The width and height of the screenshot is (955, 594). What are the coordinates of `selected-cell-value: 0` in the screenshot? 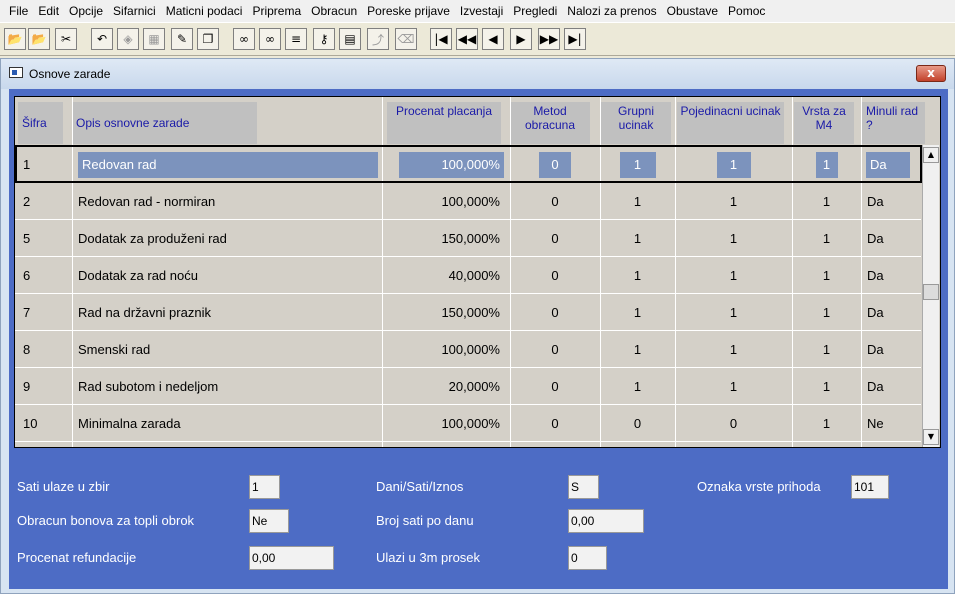 It's located at (555, 164).